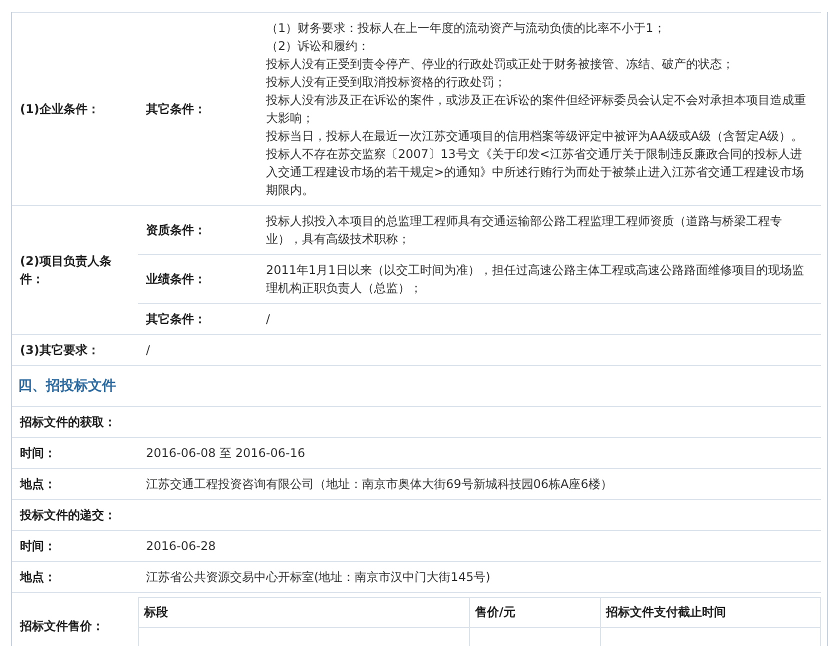 Image resolution: width=831 pixels, height=646 pixels. What do you see at coordinates (318, 577) in the screenshot?
I see `field-value: 江苏省公共资源交易中心开标室(地址：南京市汉中门大街145号)` at bounding box center [318, 577].